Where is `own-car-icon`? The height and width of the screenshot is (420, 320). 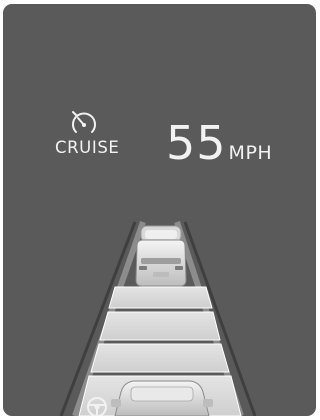 own-car-icon is located at coordinates (162, 398).